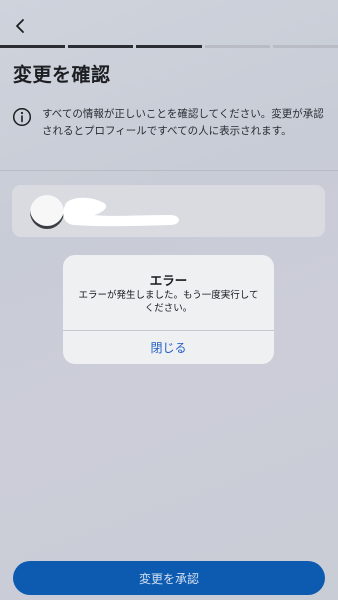  I want to click on approve-changes-button: 変更を承認, so click(169, 578).